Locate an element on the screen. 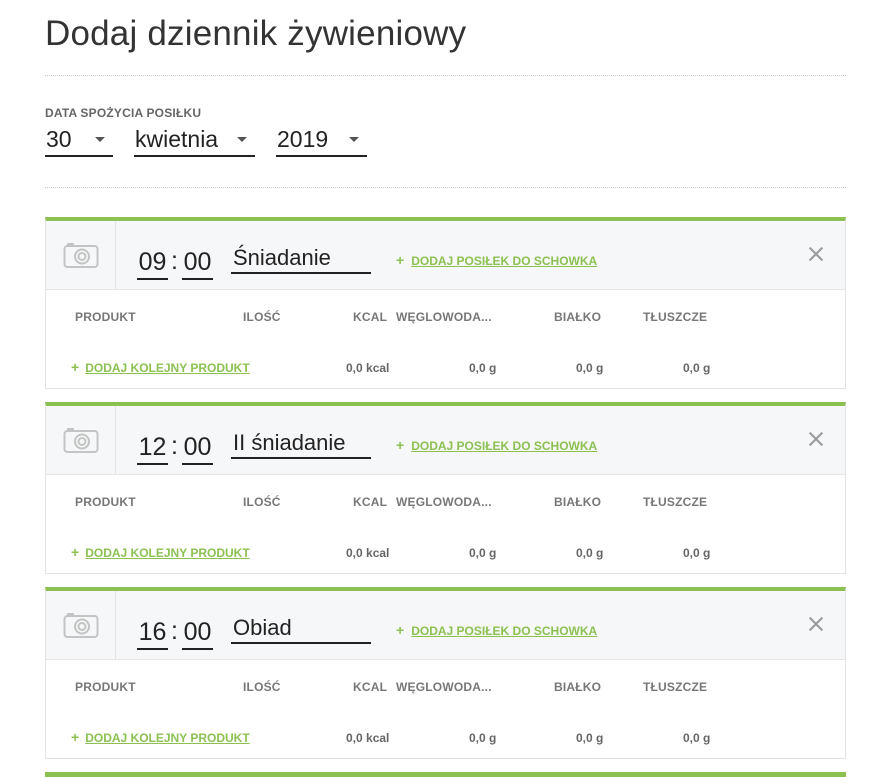 The width and height of the screenshot is (876, 777). meal-hour-input: 09 is located at coordinates (152, 263).